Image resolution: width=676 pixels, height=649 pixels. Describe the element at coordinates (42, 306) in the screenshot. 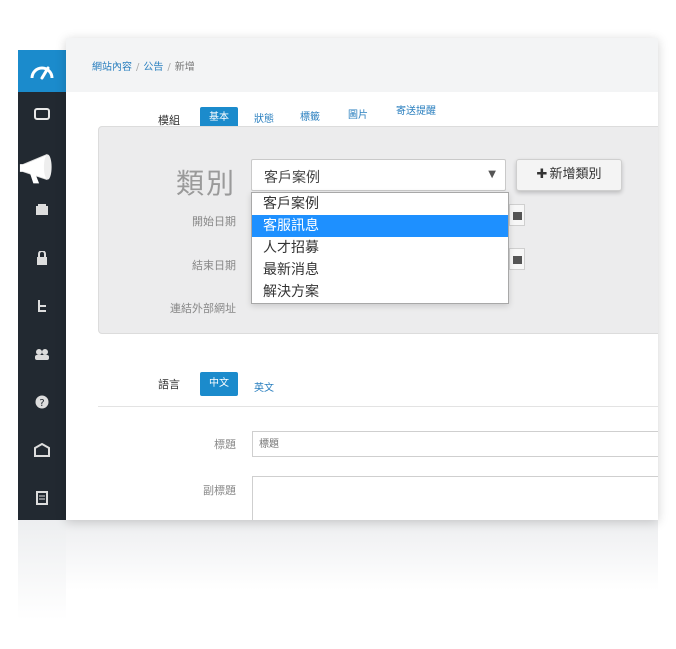

I see `sitemap-icon` at that location.